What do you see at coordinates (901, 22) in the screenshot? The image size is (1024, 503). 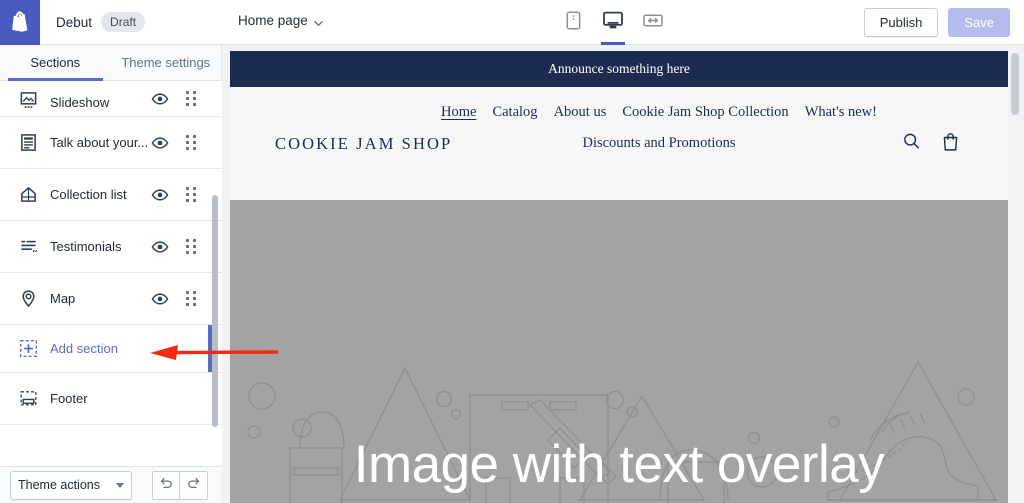 I see `publish-button: Publish` at bounding box center [901, 22].